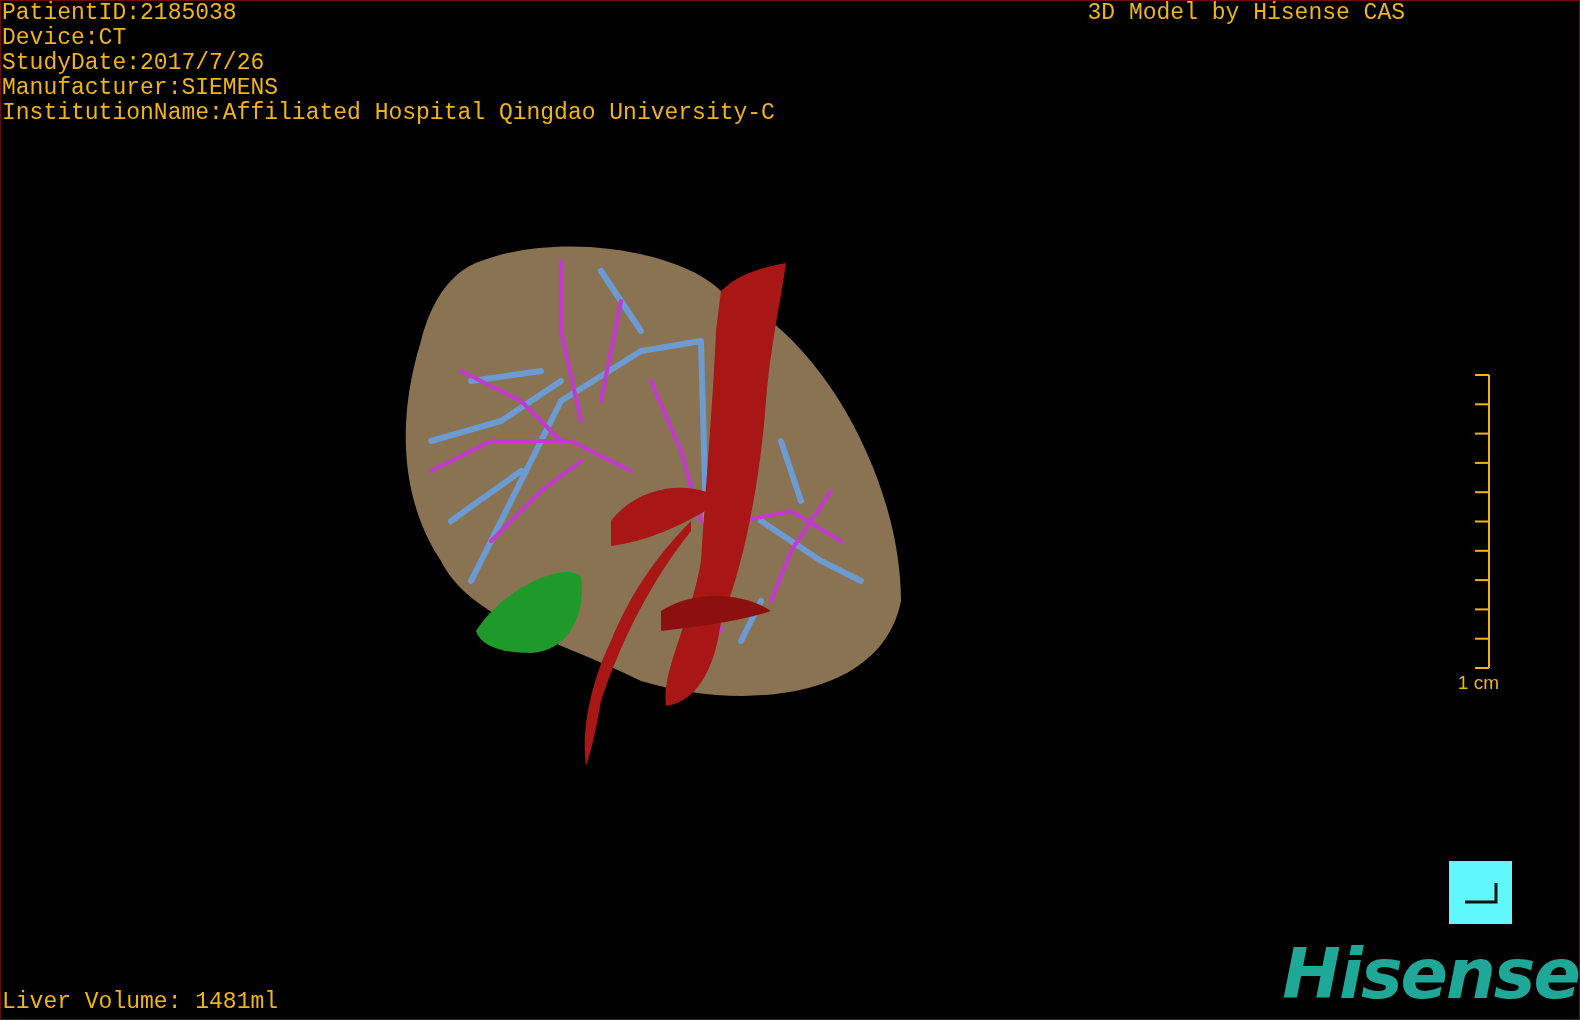 The height and width of the screenshot is (1020, 1580). I want to click on scale-bar-icon, so click(1482, 521).